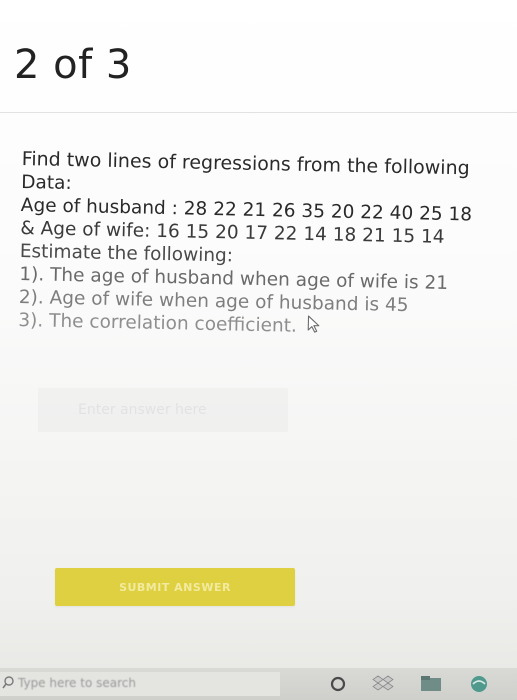  I want to click on header-divider, so click(258, 112).